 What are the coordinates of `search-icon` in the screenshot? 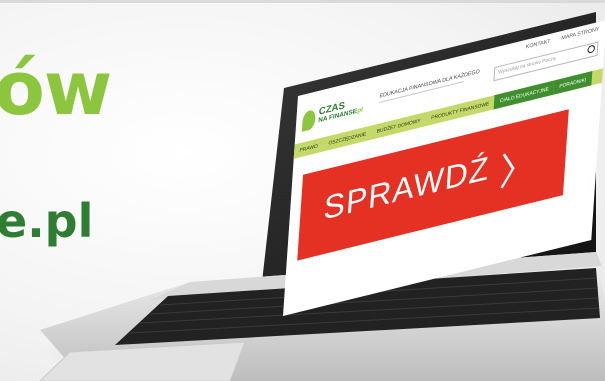 It's located at (591, 49).